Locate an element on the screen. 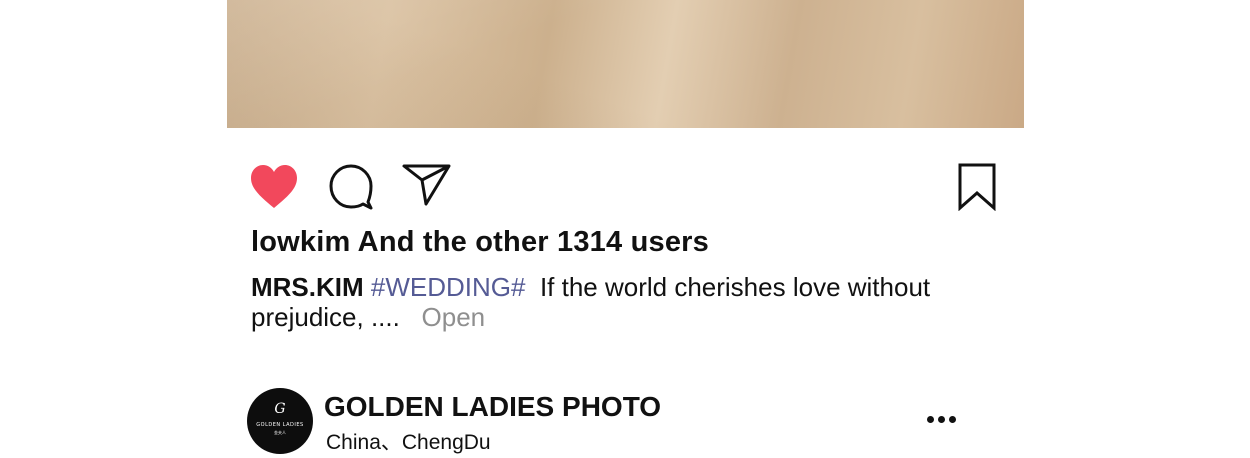 This screenshot has width=1250, height=458. likes-summary: lowkim And the other 1314 users is located at coordinates (480, 242).